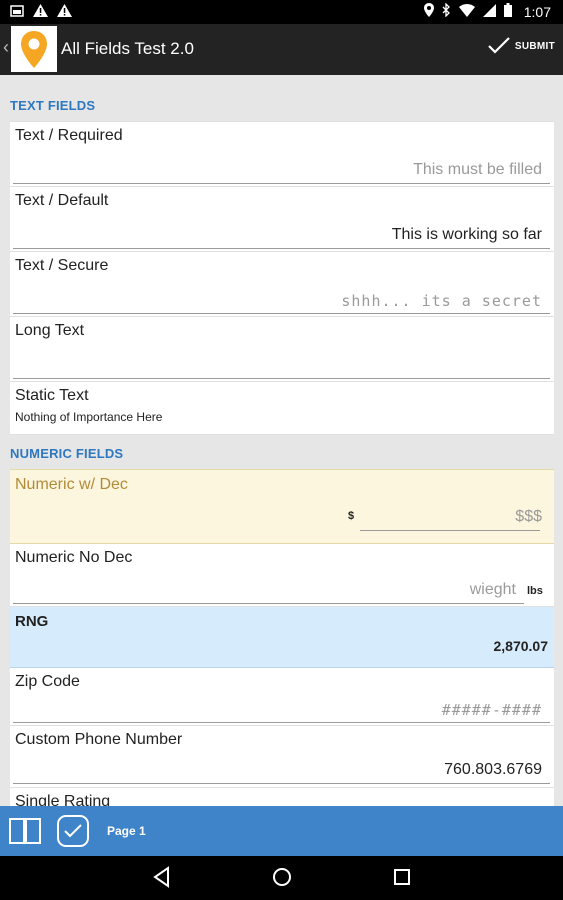  I want to click on field-label: Static Text, so click(52, 395).